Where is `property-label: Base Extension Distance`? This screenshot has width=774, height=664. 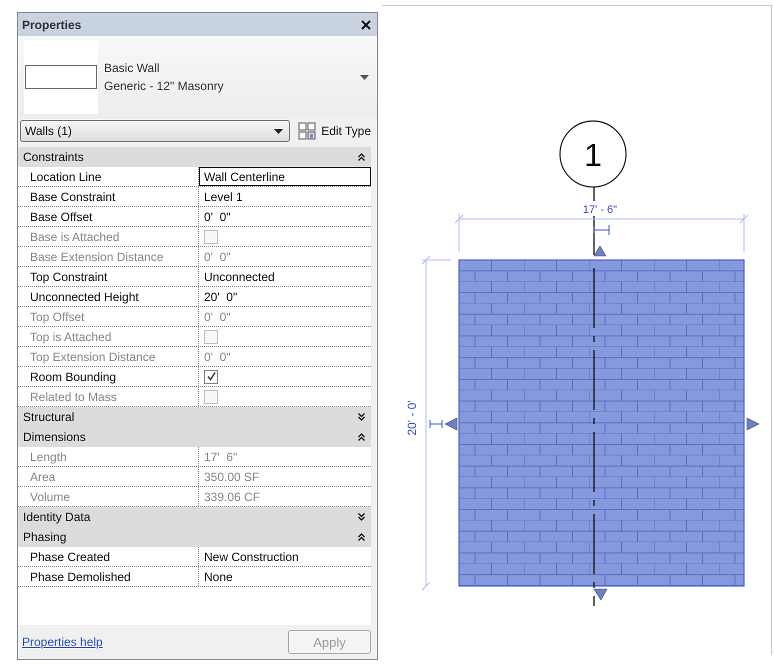 property-label: Base Extension Distance is located at coordinates (108, 256).